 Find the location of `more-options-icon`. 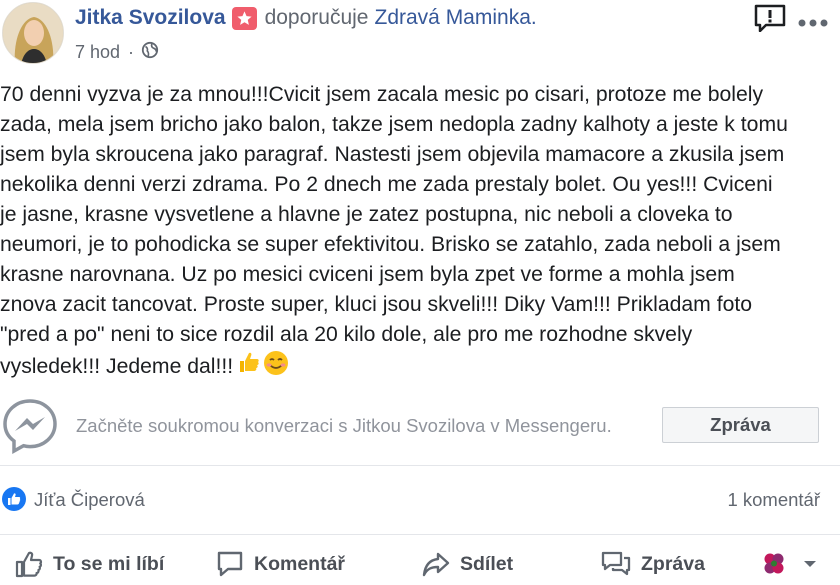

more-options-icon is located at coordinates (813, 20).